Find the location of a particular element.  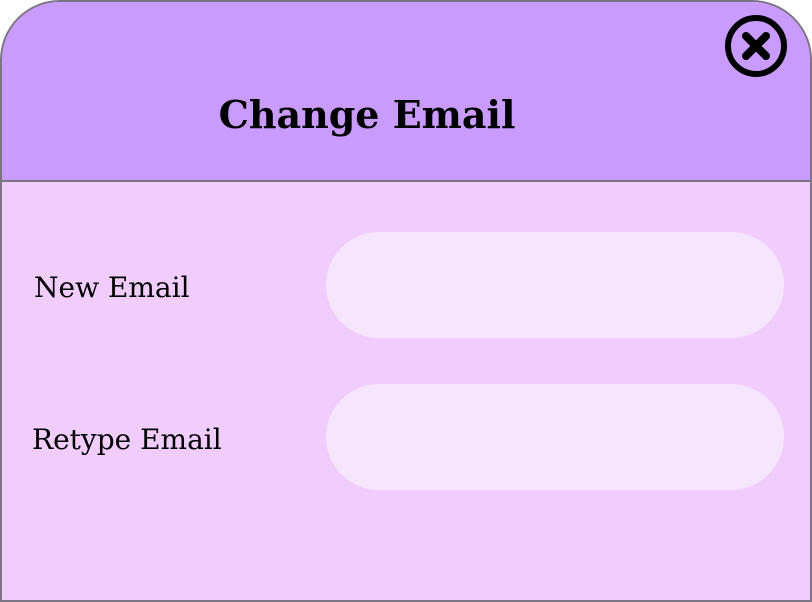

close-circle-icon is located at coordinates (756, 46).